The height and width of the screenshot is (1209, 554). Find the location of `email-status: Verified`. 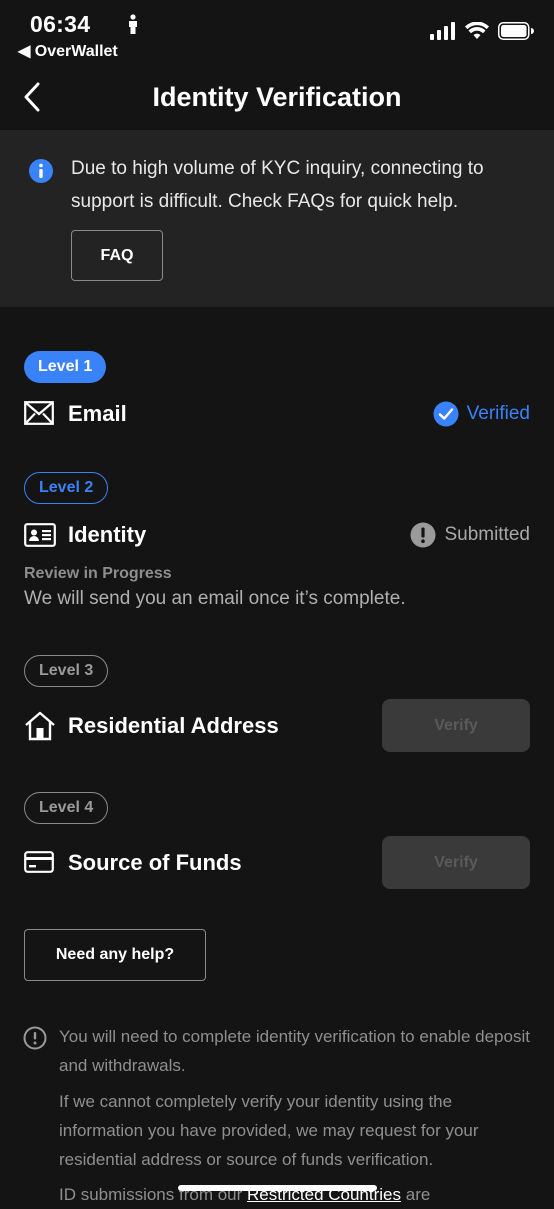

email-status: Verified is located at coordinates (481, 414).